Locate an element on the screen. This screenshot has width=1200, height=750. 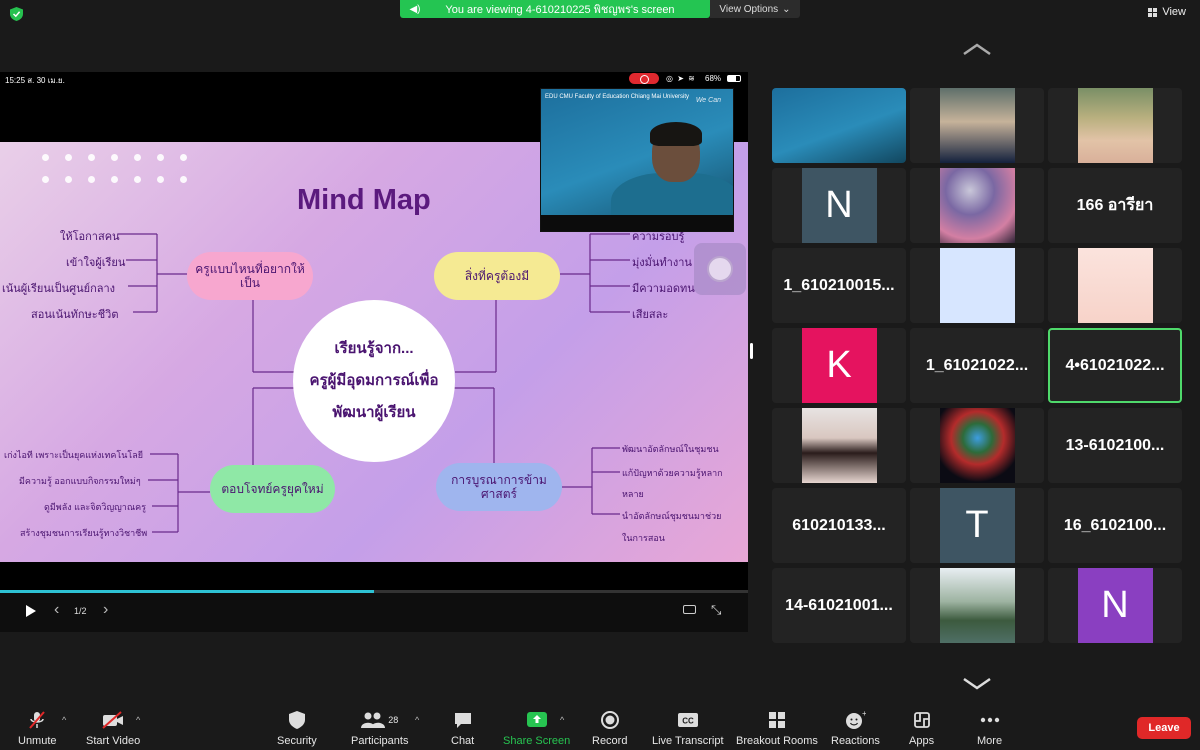
record-button: Record is located at coordinates (609, 728).